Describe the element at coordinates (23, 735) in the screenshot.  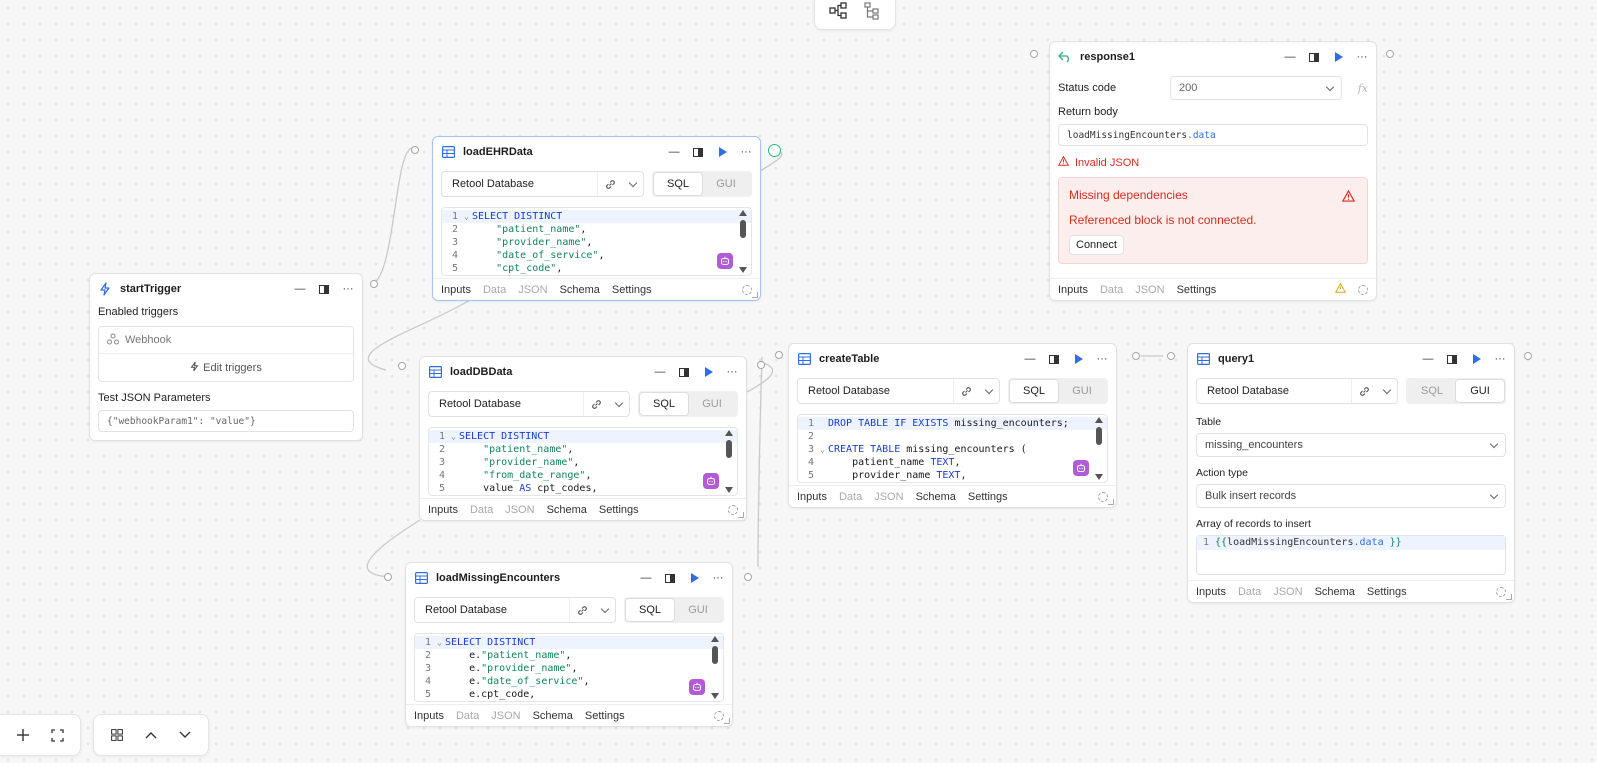
I see `plus-icon` at that location.